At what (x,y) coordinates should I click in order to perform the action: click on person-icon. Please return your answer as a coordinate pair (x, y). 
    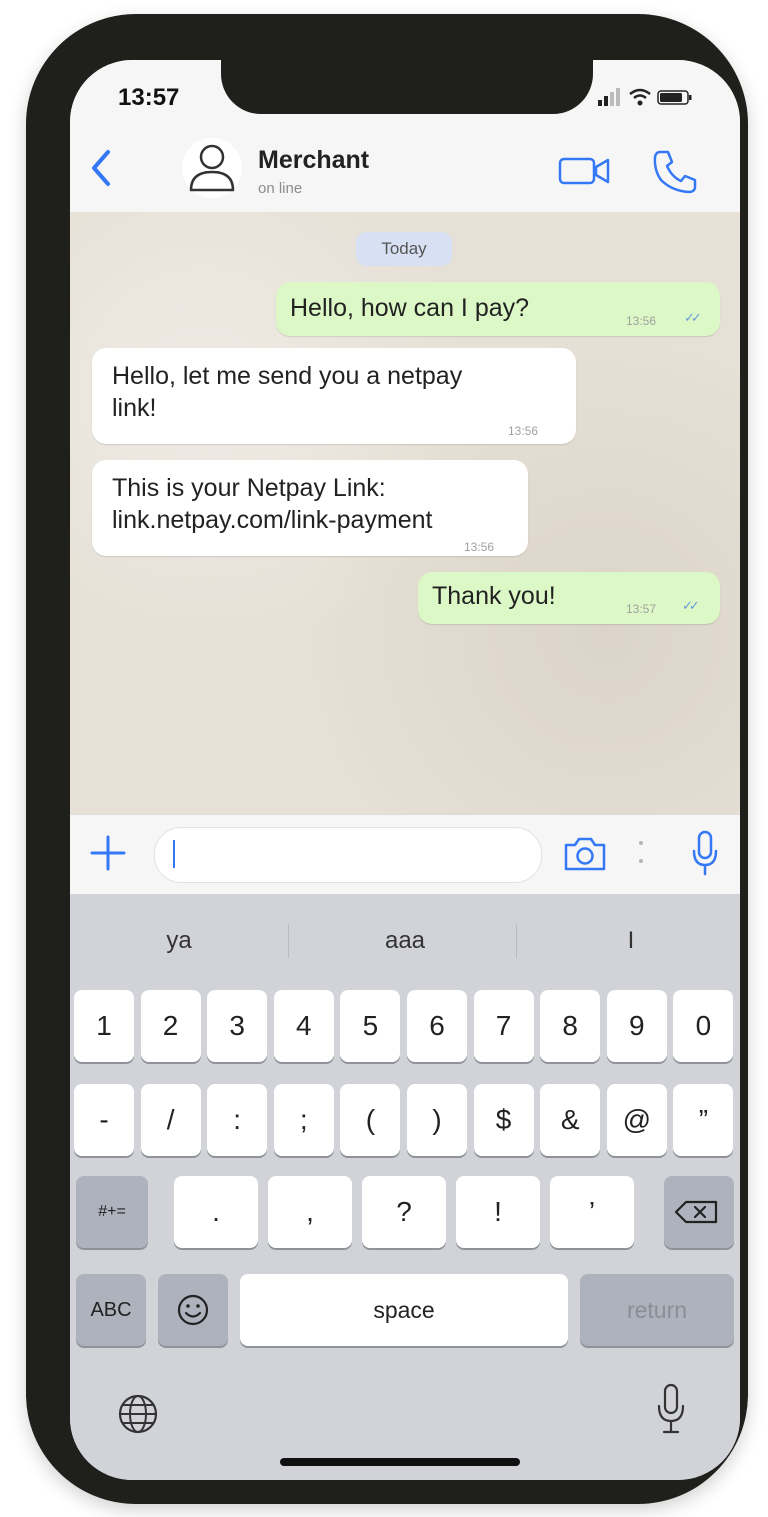
    Looking at the image, I should click on (212, 168).